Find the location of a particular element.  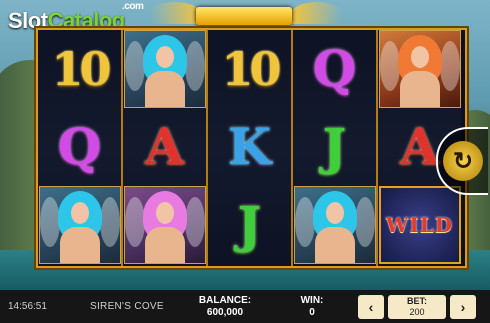

reel-symbol: K is located at coordinates (249, 147).